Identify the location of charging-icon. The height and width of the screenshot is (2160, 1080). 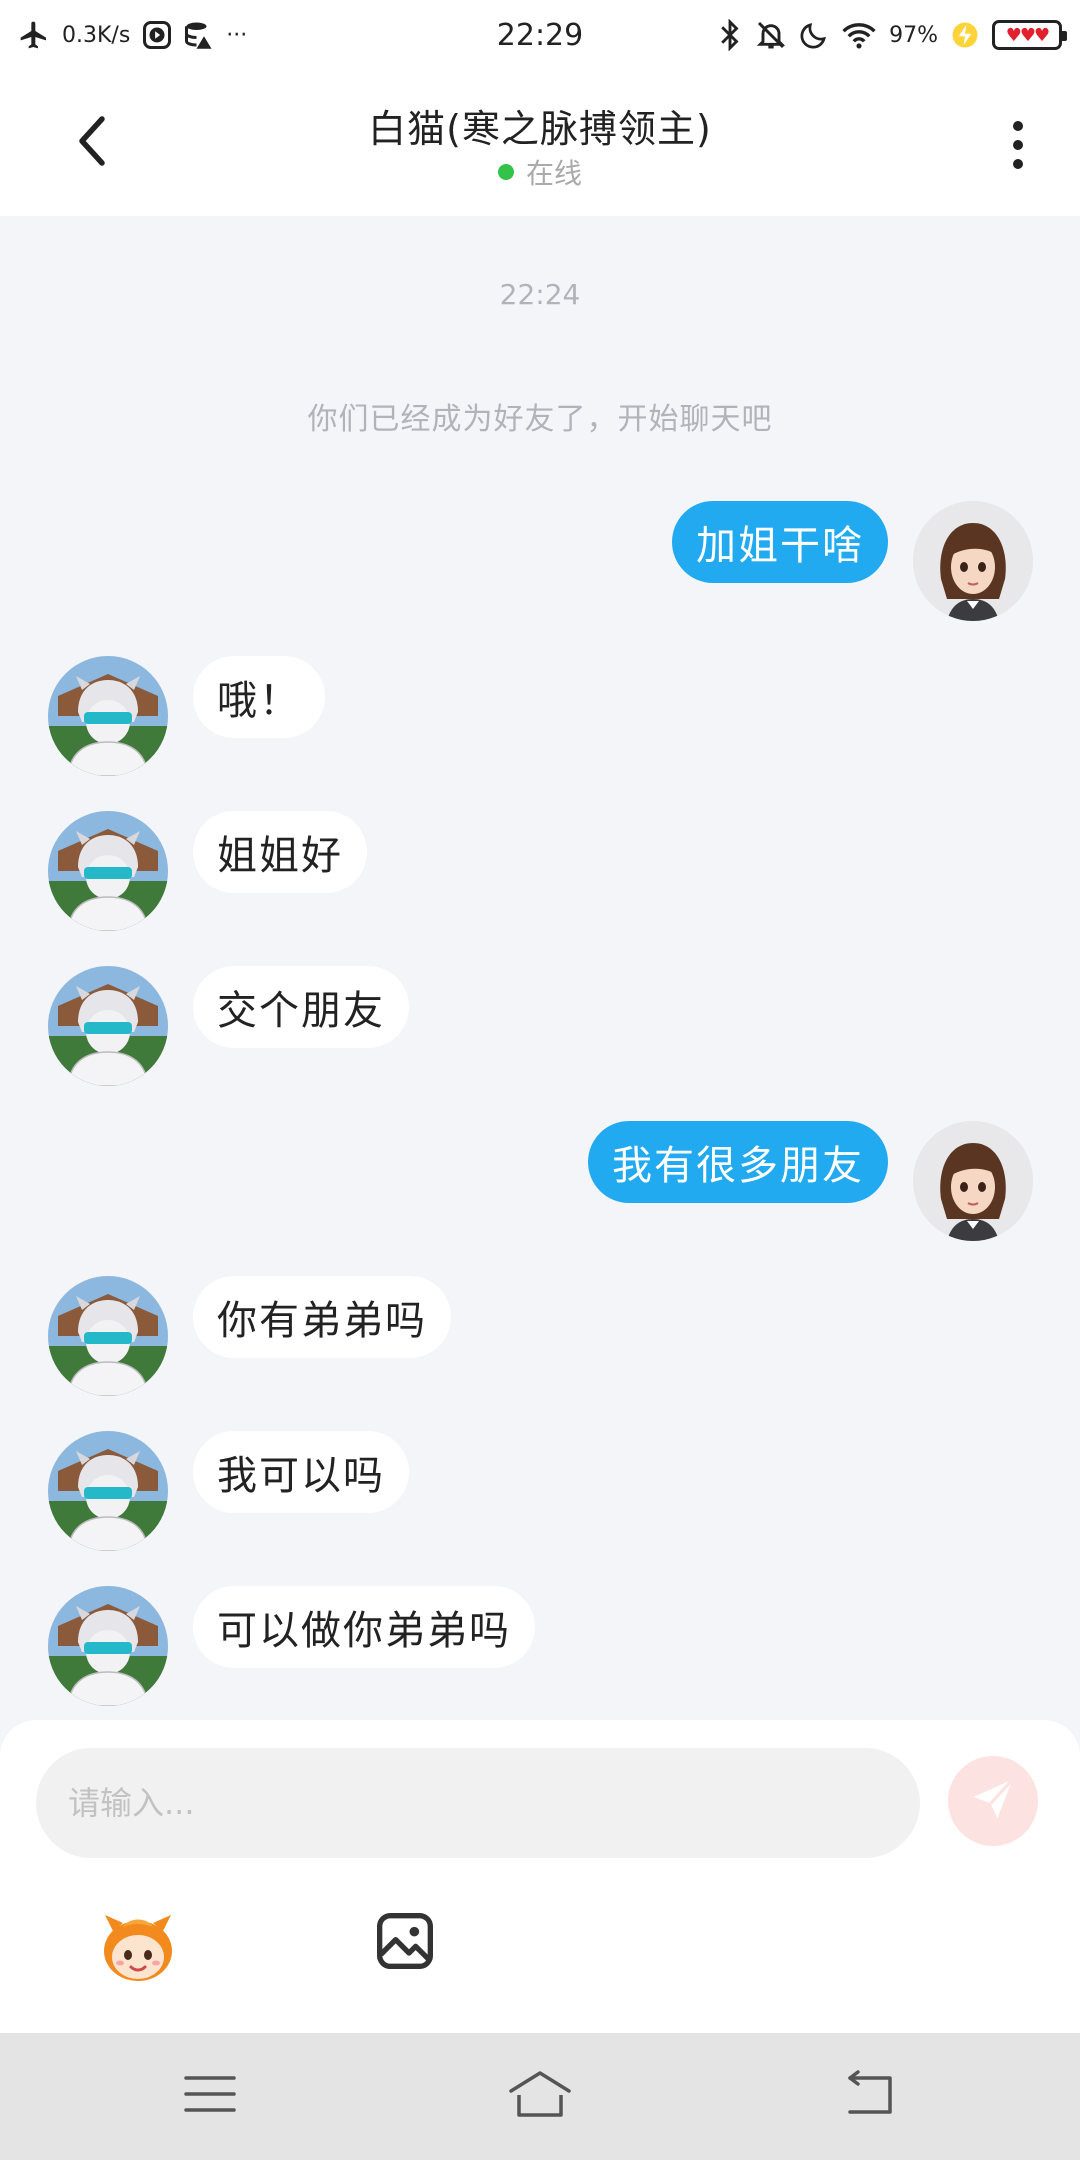
(965, 35).